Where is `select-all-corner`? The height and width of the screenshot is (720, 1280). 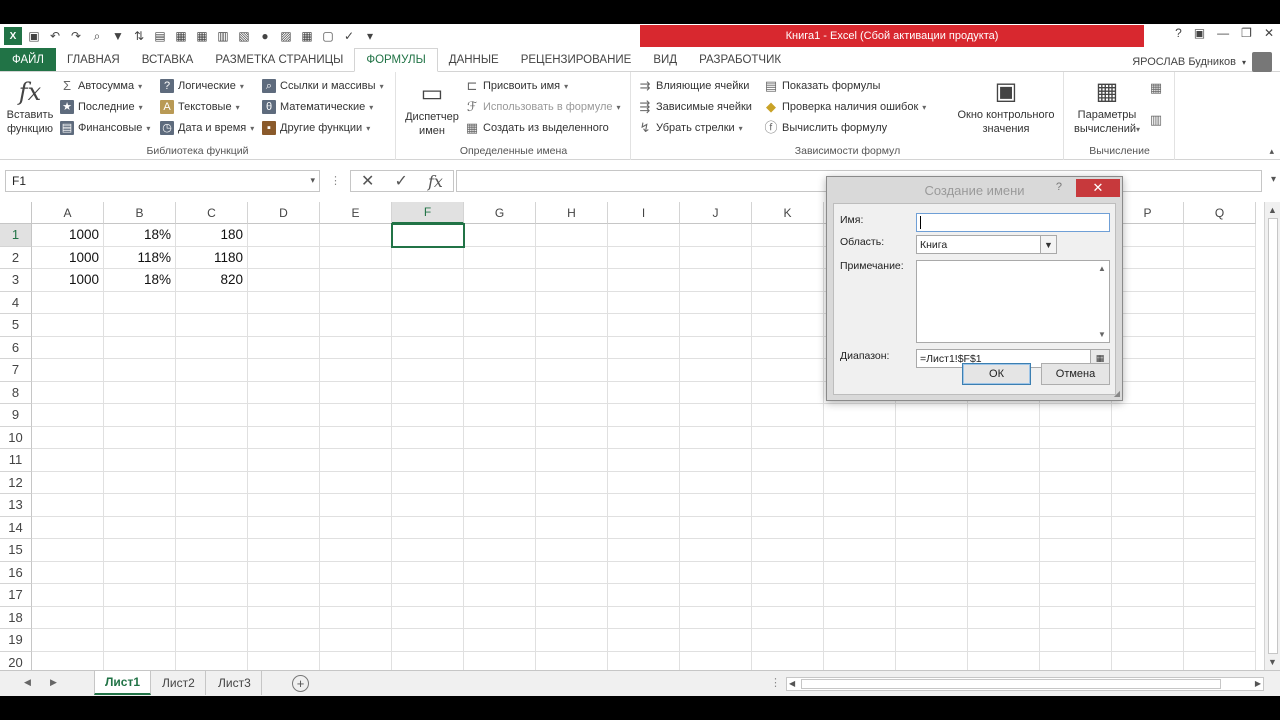
select-all-corner is located at coordinates (16, 213).